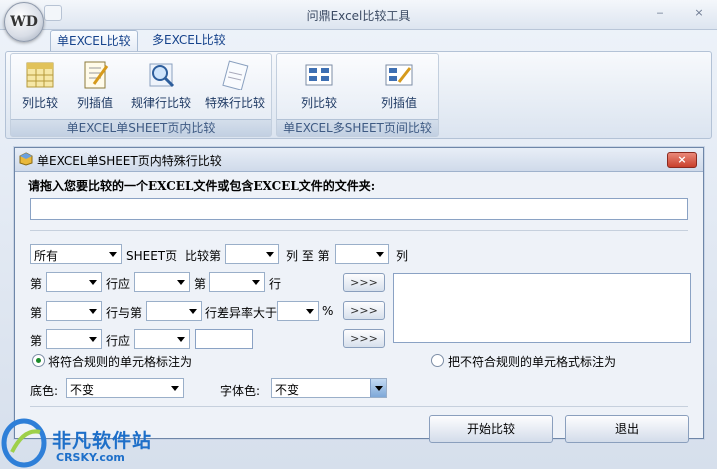  What do you see at coordinates (542, 308) in the screenshot?
I see `rules-list` at bounding box center [542, 308].